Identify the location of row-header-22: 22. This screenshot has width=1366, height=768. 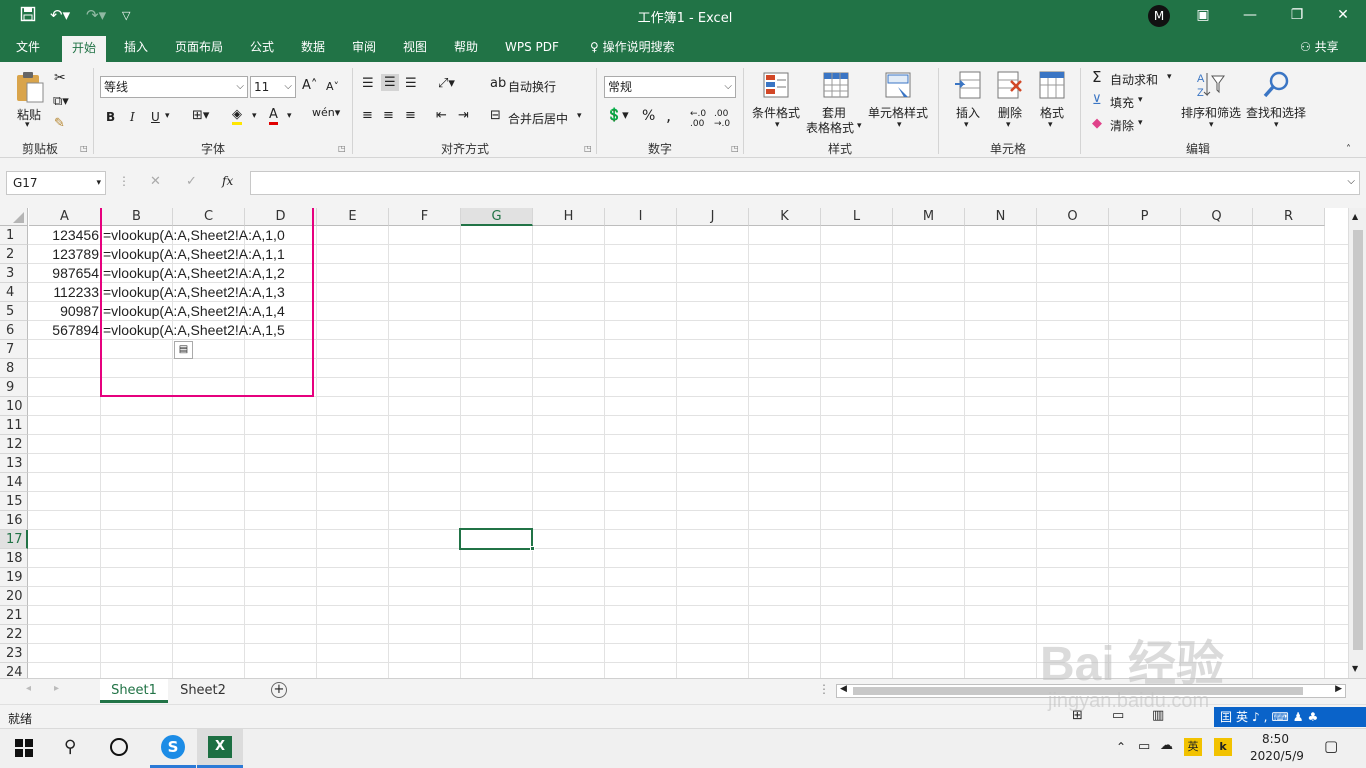
(14, 634).